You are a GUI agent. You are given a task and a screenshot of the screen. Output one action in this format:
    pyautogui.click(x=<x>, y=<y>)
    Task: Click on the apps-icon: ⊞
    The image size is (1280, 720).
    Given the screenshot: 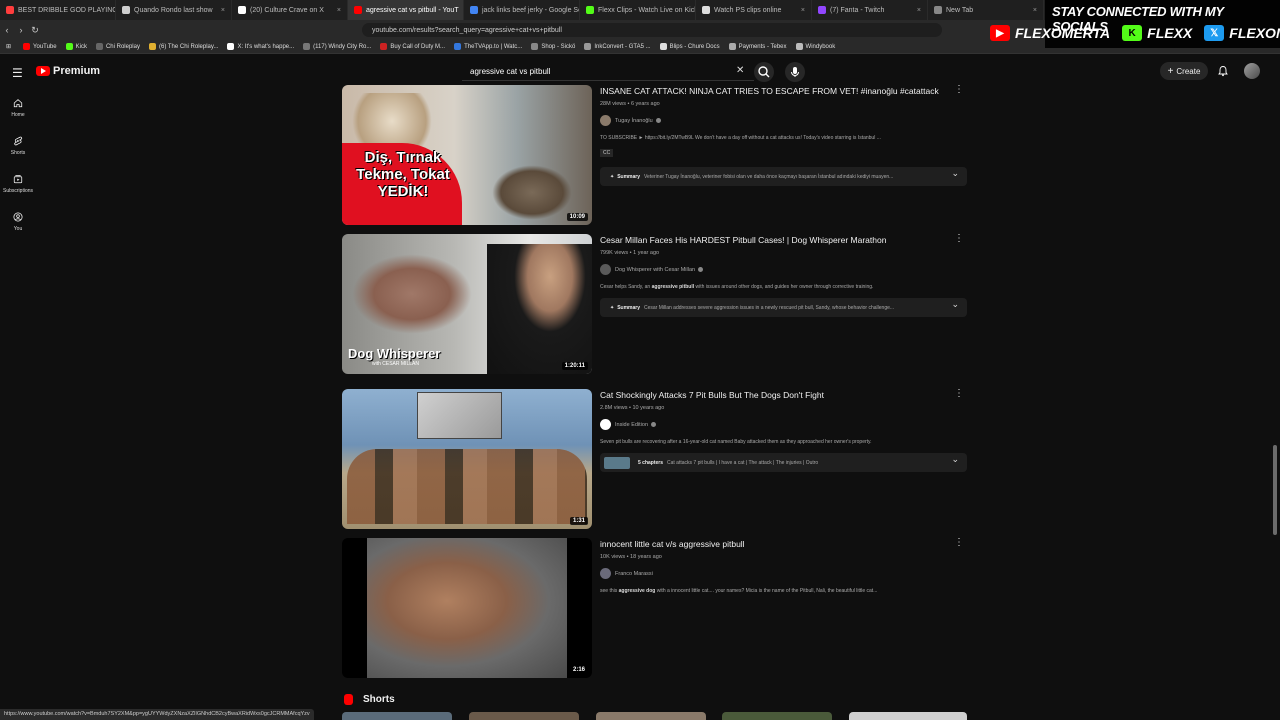 What is the action you would take?
    pyautogui.click(x=8, y=46)
    